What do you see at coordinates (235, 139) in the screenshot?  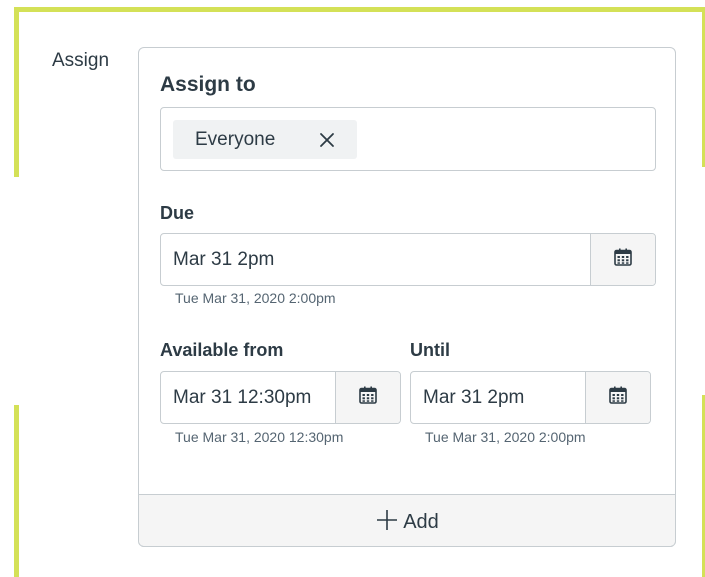 I see `assignee-tag-label: Everyone` at bounding box center [235, 139].